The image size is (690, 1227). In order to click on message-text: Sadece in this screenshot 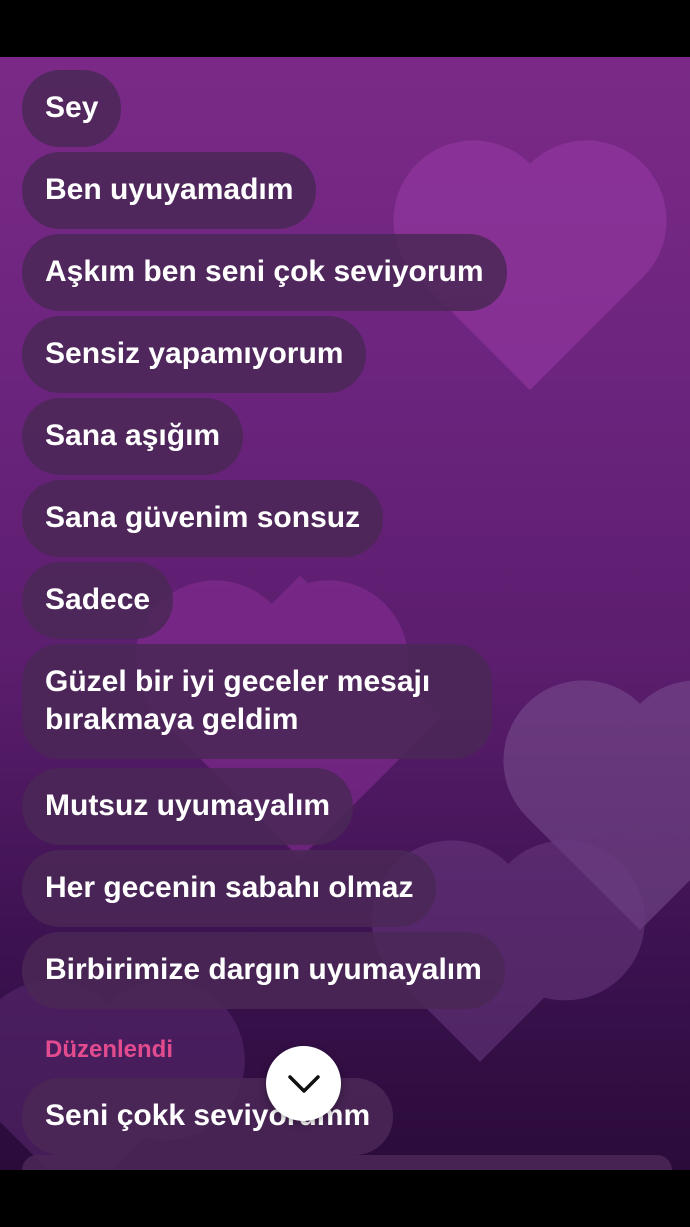, I will do `click(98, 599)`.